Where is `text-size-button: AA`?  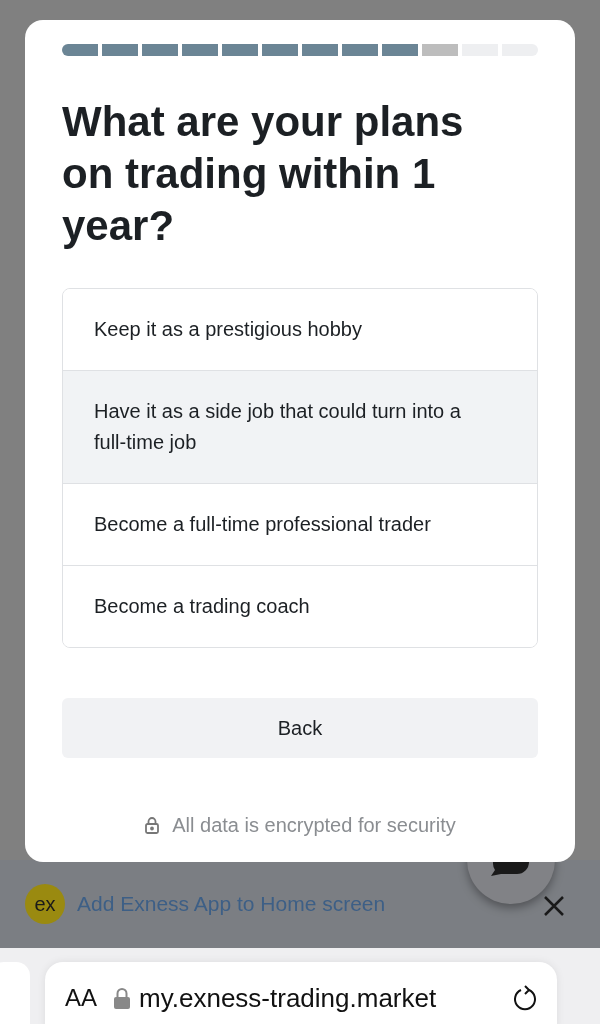 text-size-button: AA is located at coordinates (81, 998).